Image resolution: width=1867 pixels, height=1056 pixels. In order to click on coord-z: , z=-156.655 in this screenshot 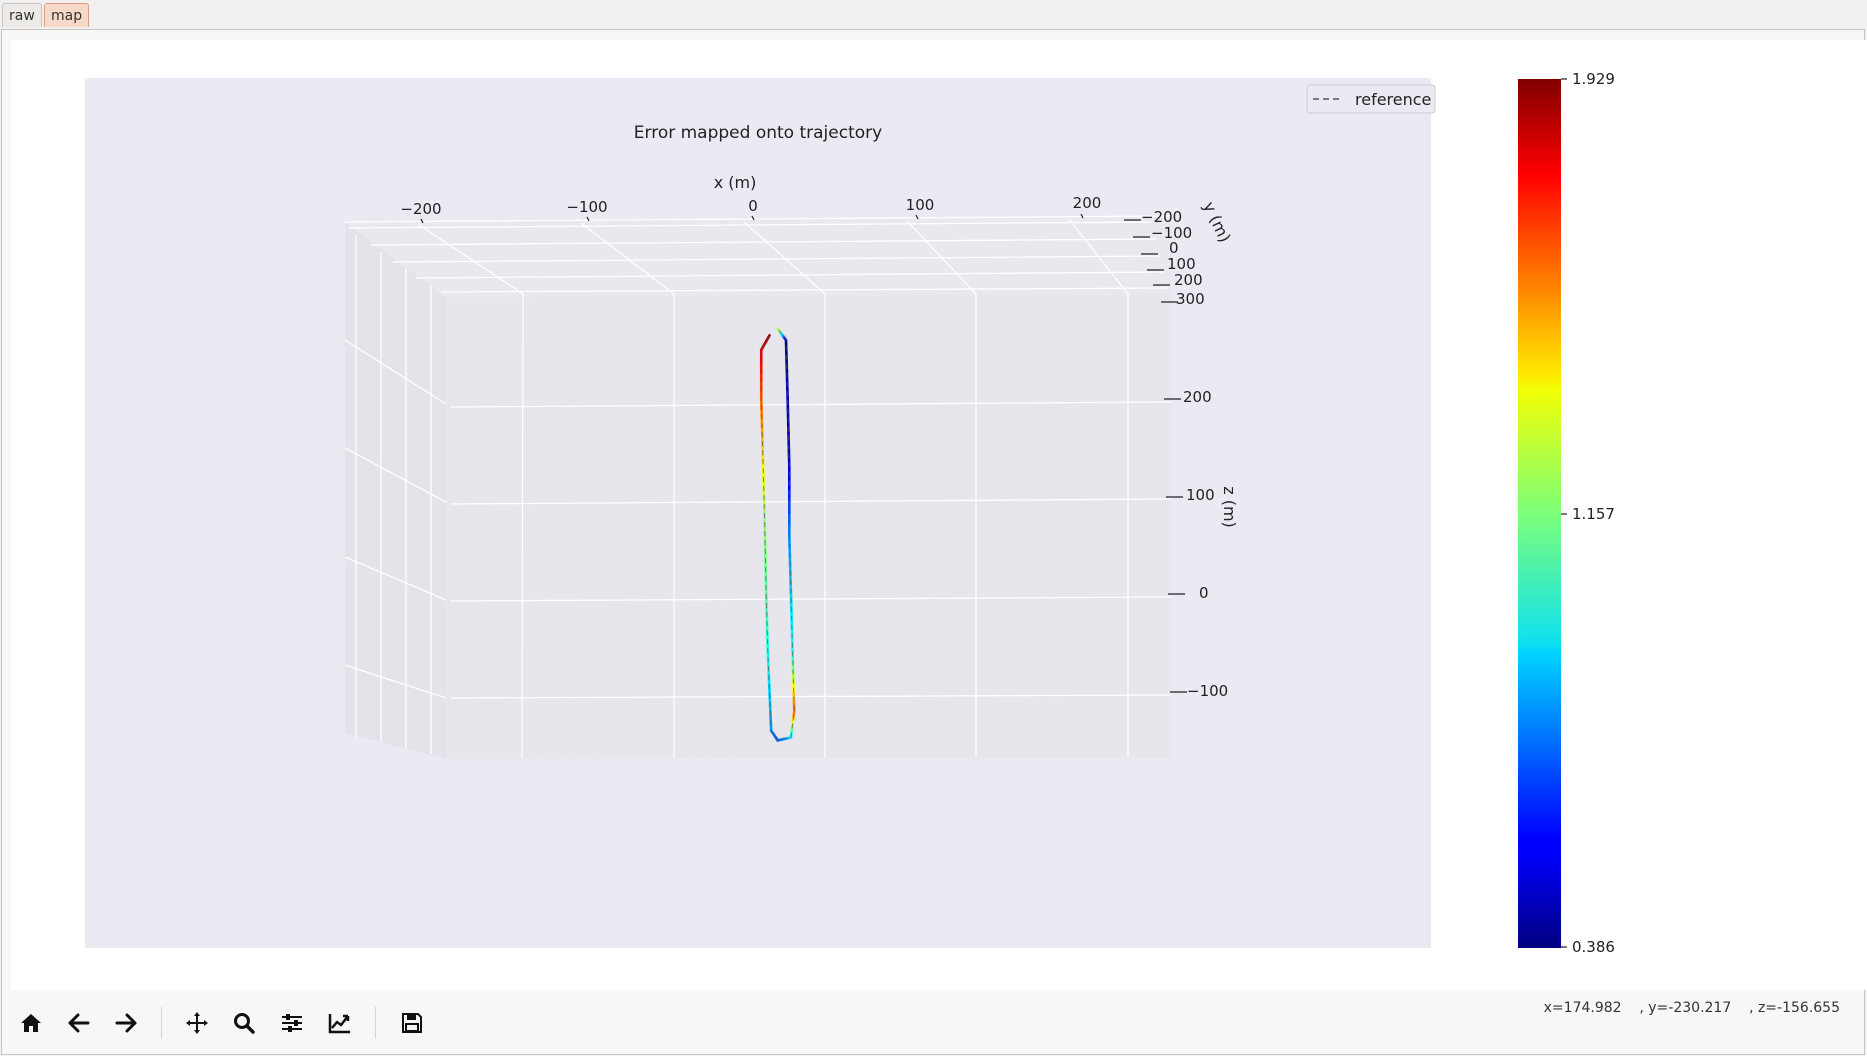, I will do `click(1794, 1008)`.